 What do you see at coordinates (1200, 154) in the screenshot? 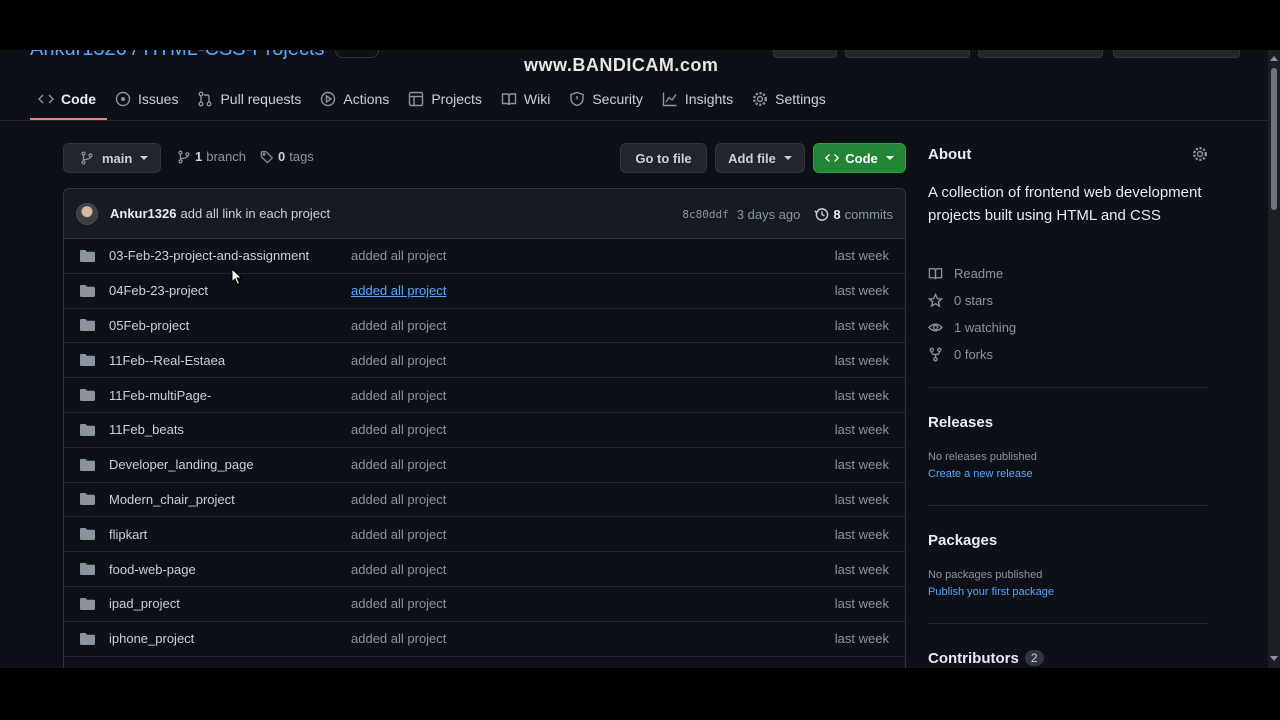
I see `gear-icon` at bounding box center [1200, 154].